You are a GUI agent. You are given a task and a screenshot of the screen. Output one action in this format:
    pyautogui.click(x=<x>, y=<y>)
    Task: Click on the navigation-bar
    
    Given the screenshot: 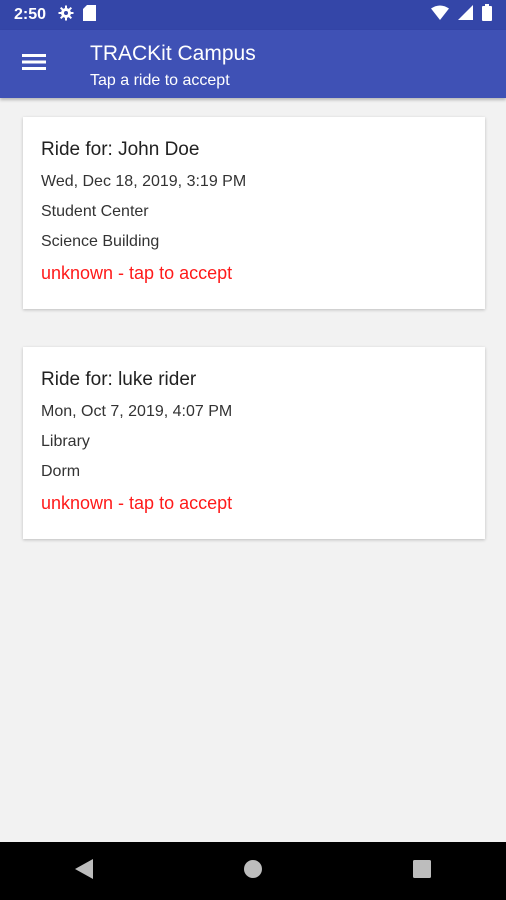 What is the action you would take?
    pyautogui.click(x=253, y=871)
    